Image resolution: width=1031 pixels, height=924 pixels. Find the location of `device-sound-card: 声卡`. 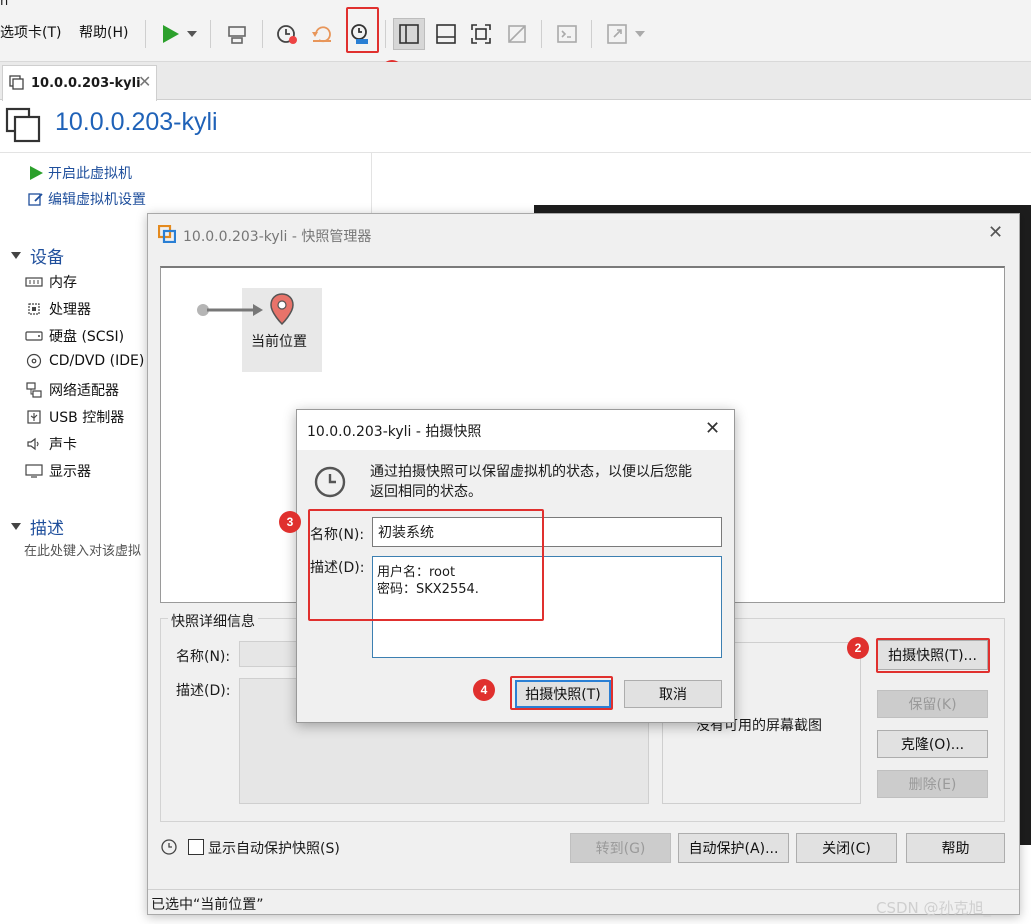

device-sound-card: 声卡 is located at coordinates (50, 444).